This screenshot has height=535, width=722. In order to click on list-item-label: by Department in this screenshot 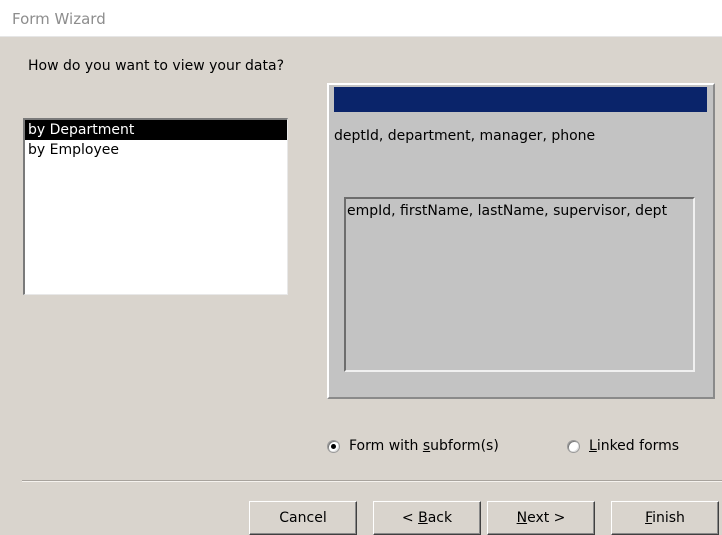, I will do `click(81, 130)`.